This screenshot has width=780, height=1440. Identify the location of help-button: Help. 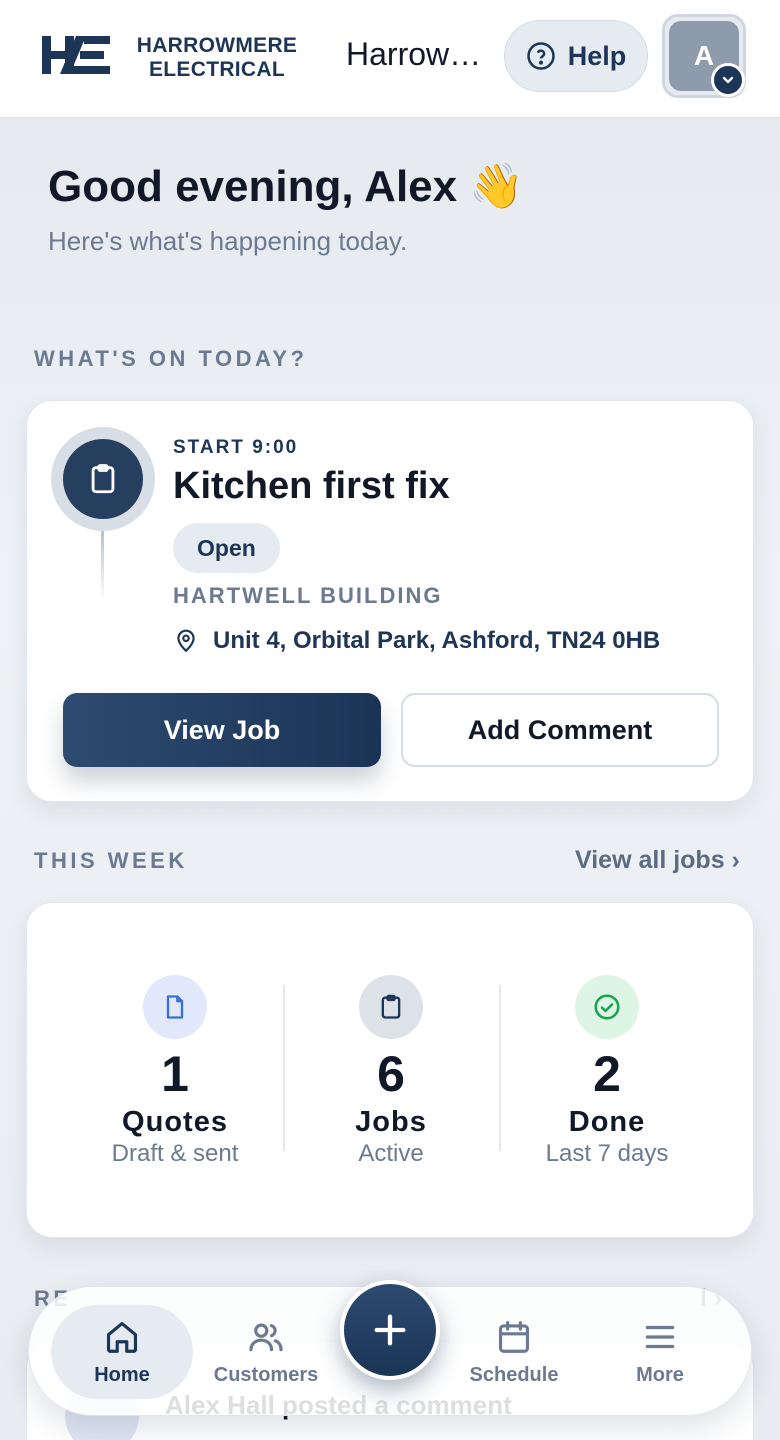
(576, 56).